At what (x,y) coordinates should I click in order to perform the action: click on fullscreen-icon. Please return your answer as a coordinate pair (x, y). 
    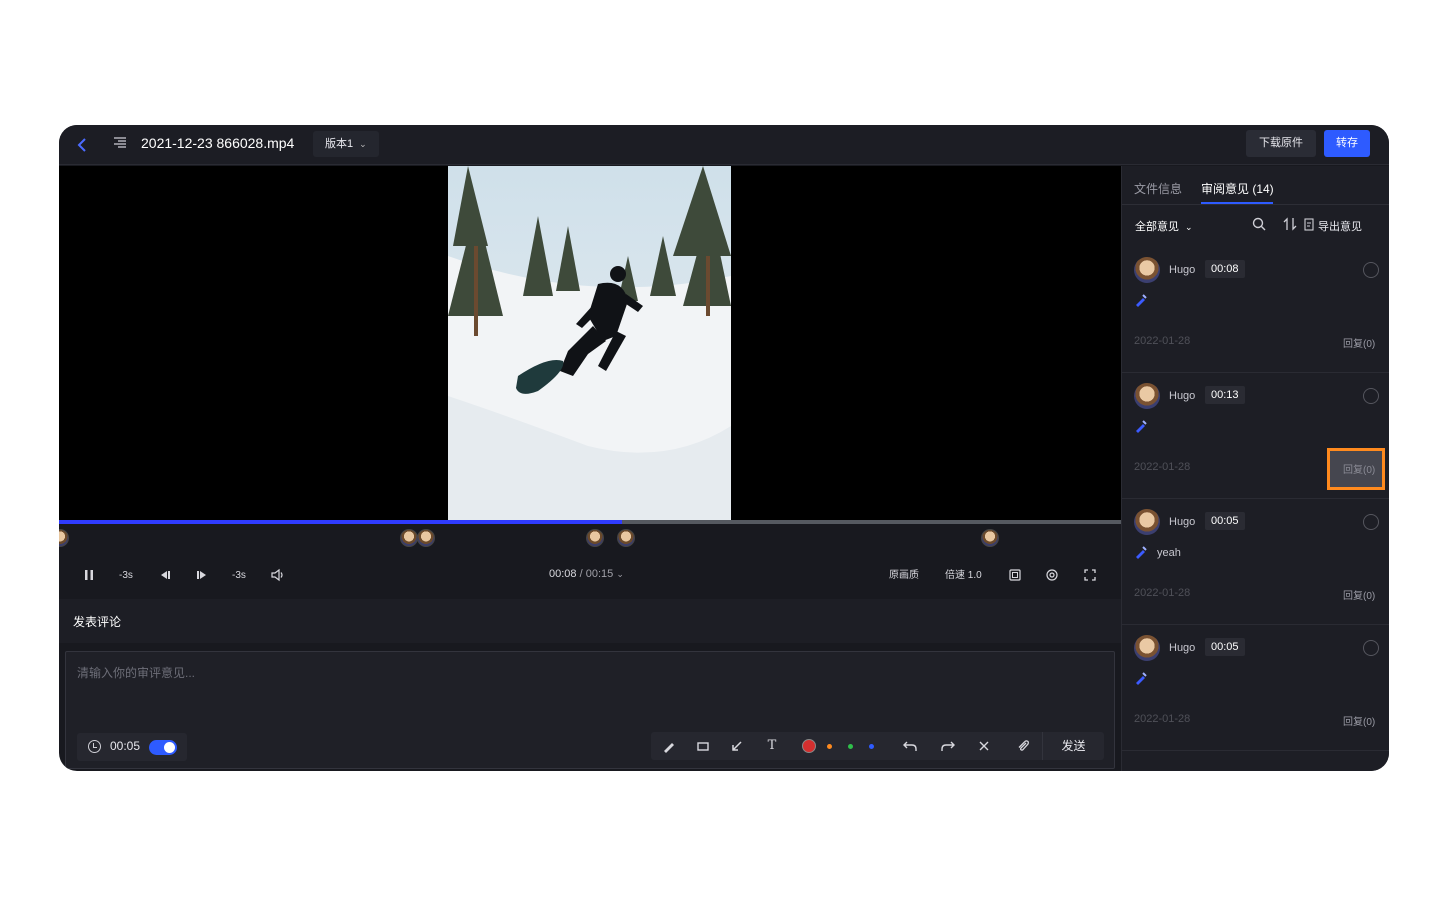
    Looking at the image, I should click on (1090, 578).